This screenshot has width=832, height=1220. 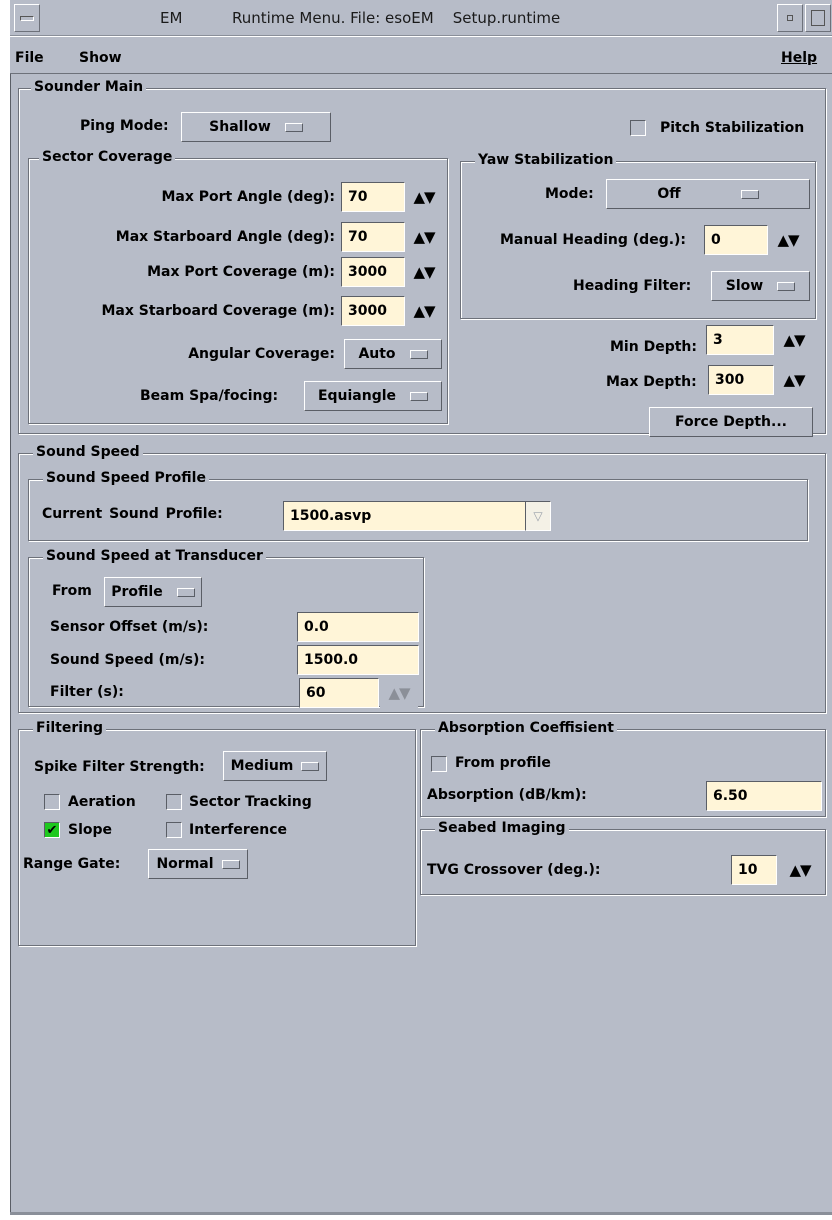 What do you see at coordinates (439, 764) in the screenshot?
I see `from-profile-checkbox` at bounding box center [439, 764].